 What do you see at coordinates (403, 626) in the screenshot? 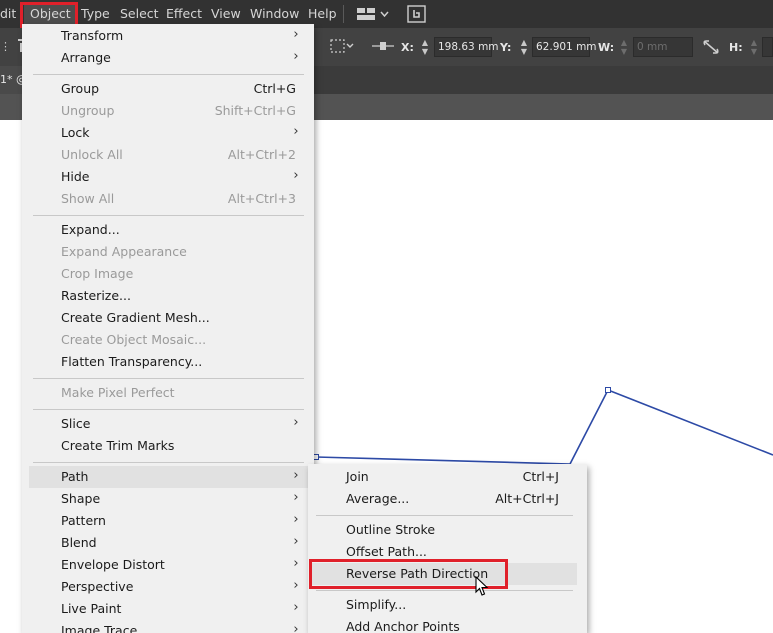
I see `submenu-item-label: Add Anchor Points` at bounding box center [403, 626].